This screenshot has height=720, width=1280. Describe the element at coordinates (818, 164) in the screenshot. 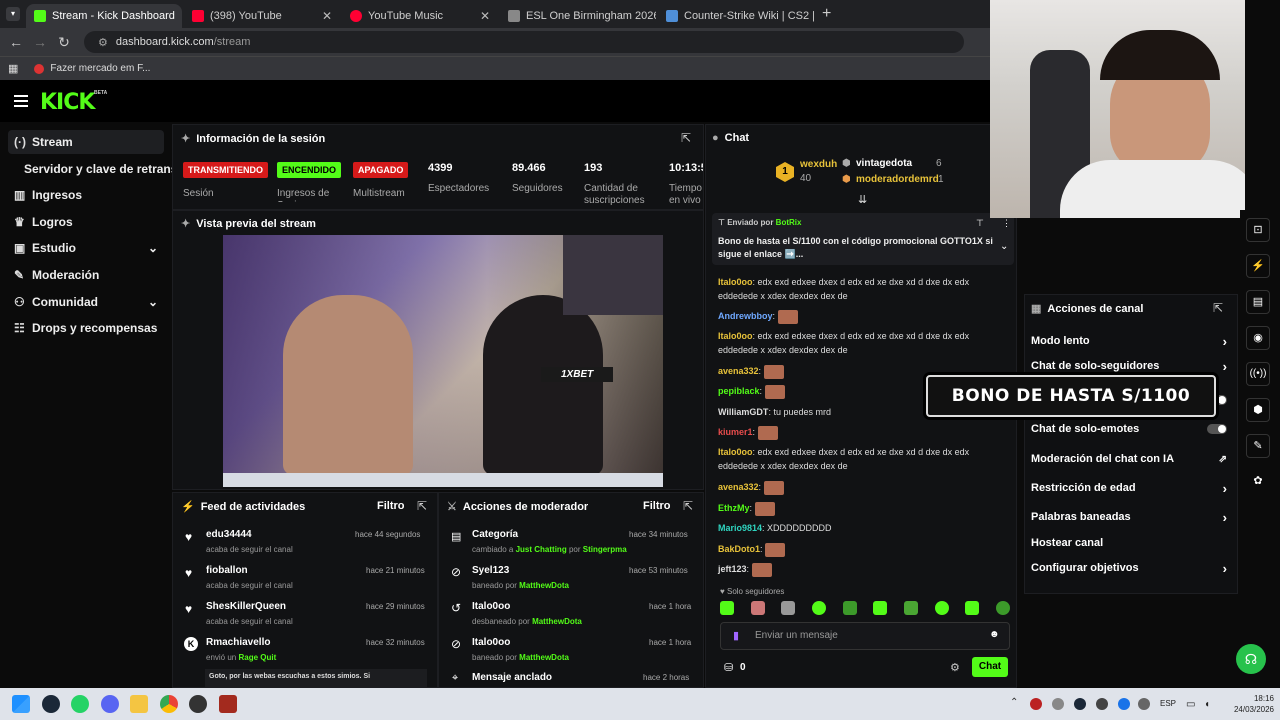

I see `leaderboard-user: wexduh` at that location.